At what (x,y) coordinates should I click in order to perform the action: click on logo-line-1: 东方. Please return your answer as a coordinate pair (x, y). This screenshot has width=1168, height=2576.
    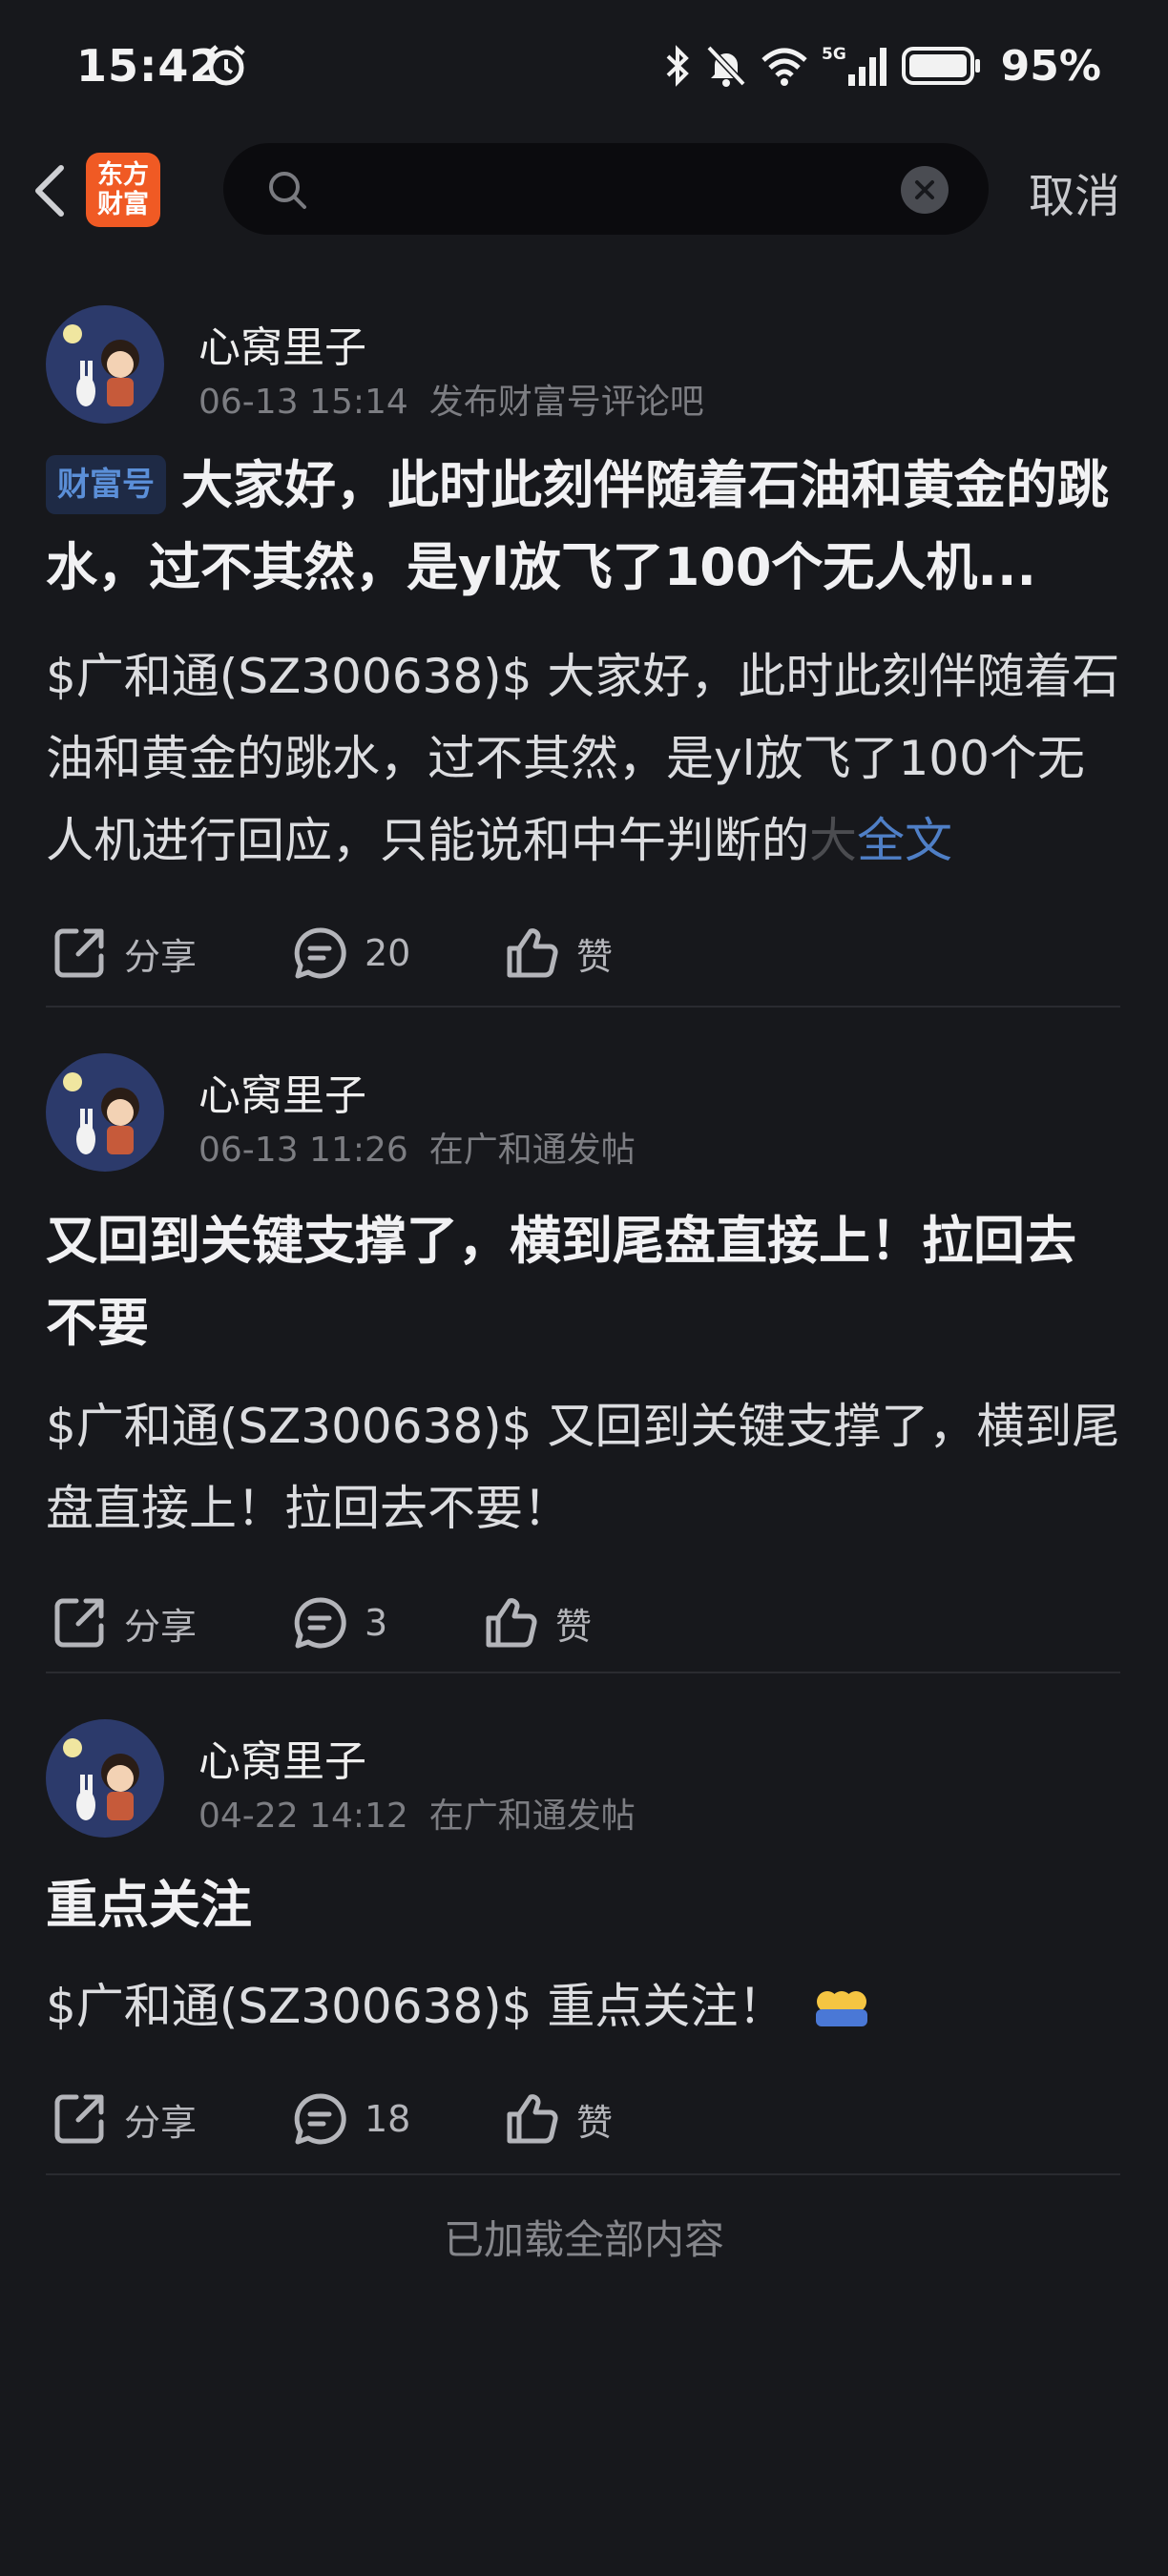
    Looking at the image, I should click on (123, 175).